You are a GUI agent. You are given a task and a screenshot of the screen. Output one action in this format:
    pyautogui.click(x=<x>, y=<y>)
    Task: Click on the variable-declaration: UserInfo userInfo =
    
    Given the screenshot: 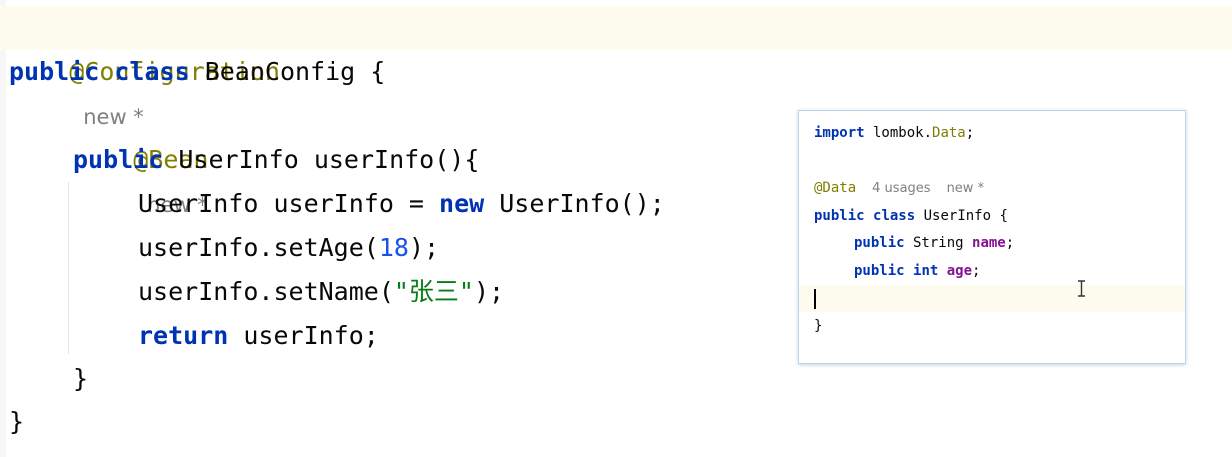 What is the action you would take?
    pyautogui.click(x=289, y=203)
    